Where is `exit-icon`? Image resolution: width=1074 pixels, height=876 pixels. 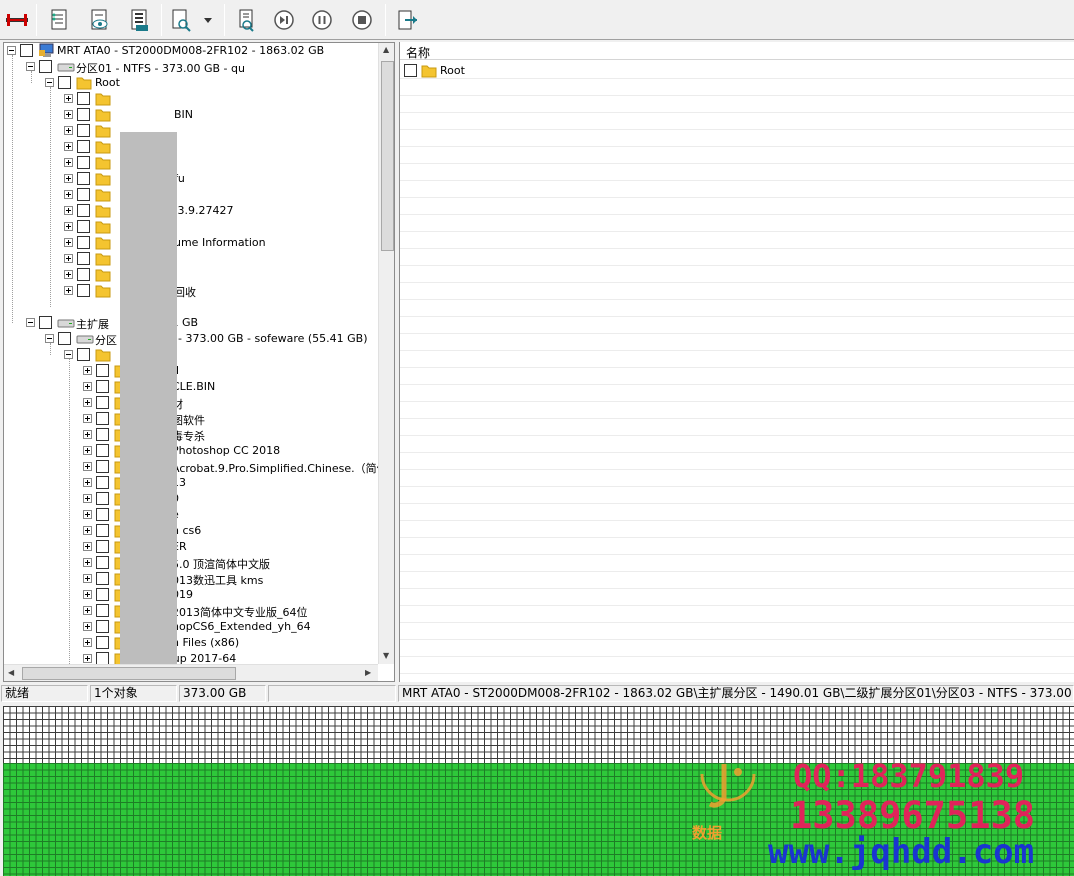
exit-icon is located at coordinates (407, 20).